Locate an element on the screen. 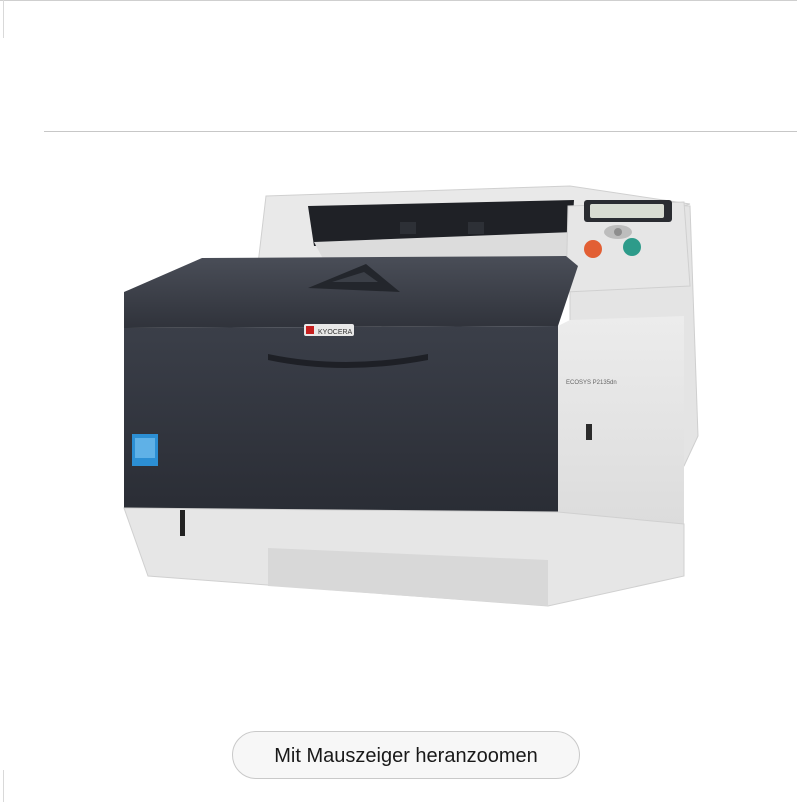 Image resolution: width=797 pixels, height=802 pixels. kyocera-brand-mark: KYOCERA is located at coordinates (335, 332).